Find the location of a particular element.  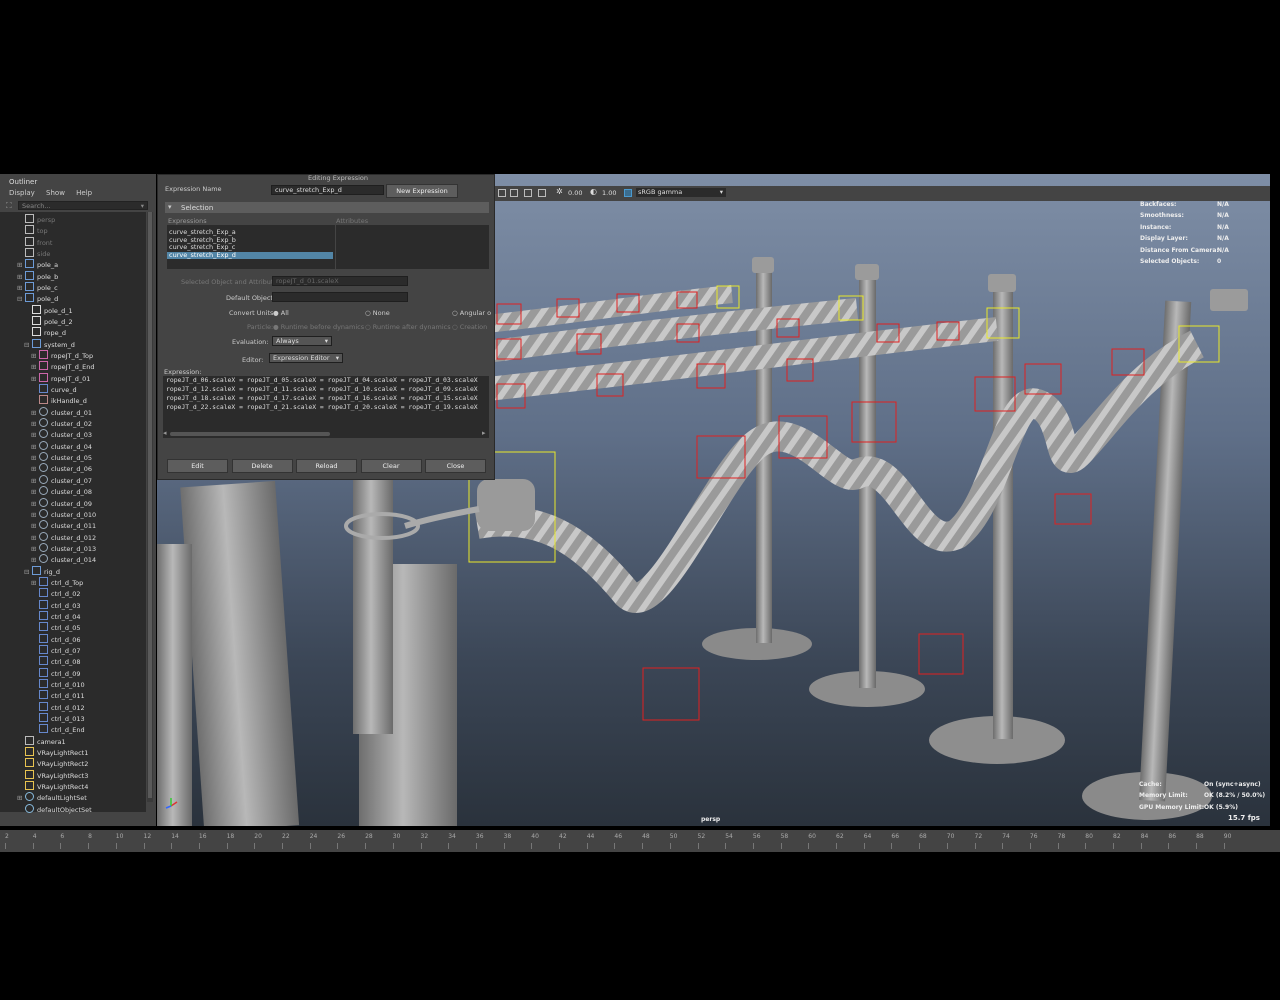

outliner-item: pole_d_1 is located at coordinates (48, 310).